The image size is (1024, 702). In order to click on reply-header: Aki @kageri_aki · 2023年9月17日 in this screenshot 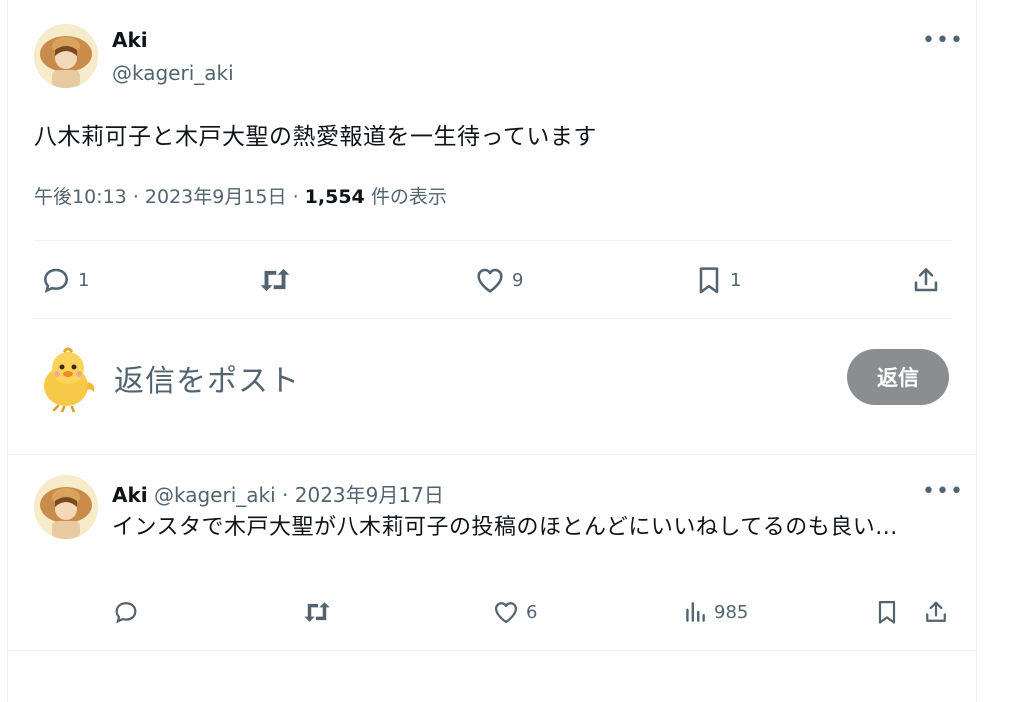, I will do `click(278, 493)`.